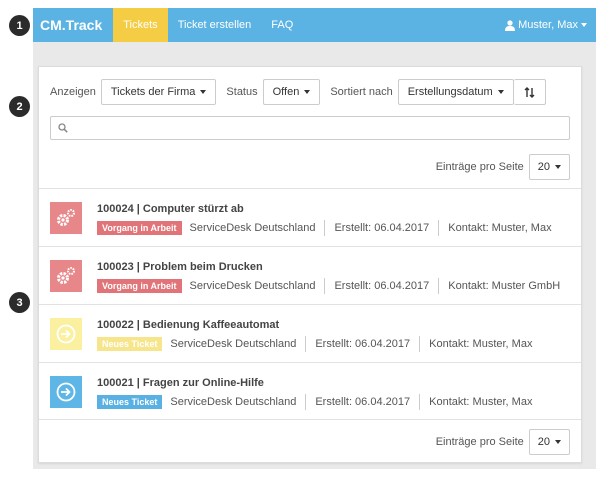 The image size is (600, 484). I want to click on search-icon, so click(63, 128).